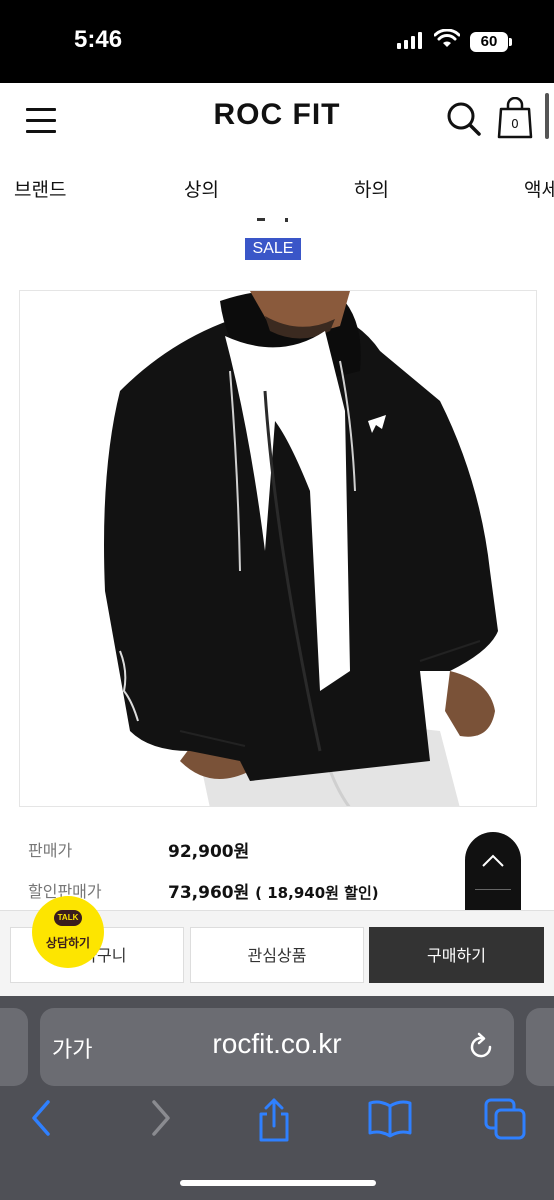 This screenshot has width=554, height=1200. What do you see at coordinates (274, 1120) in the screenshot?
I see `share-icon` at bounding box center [274, 1120].